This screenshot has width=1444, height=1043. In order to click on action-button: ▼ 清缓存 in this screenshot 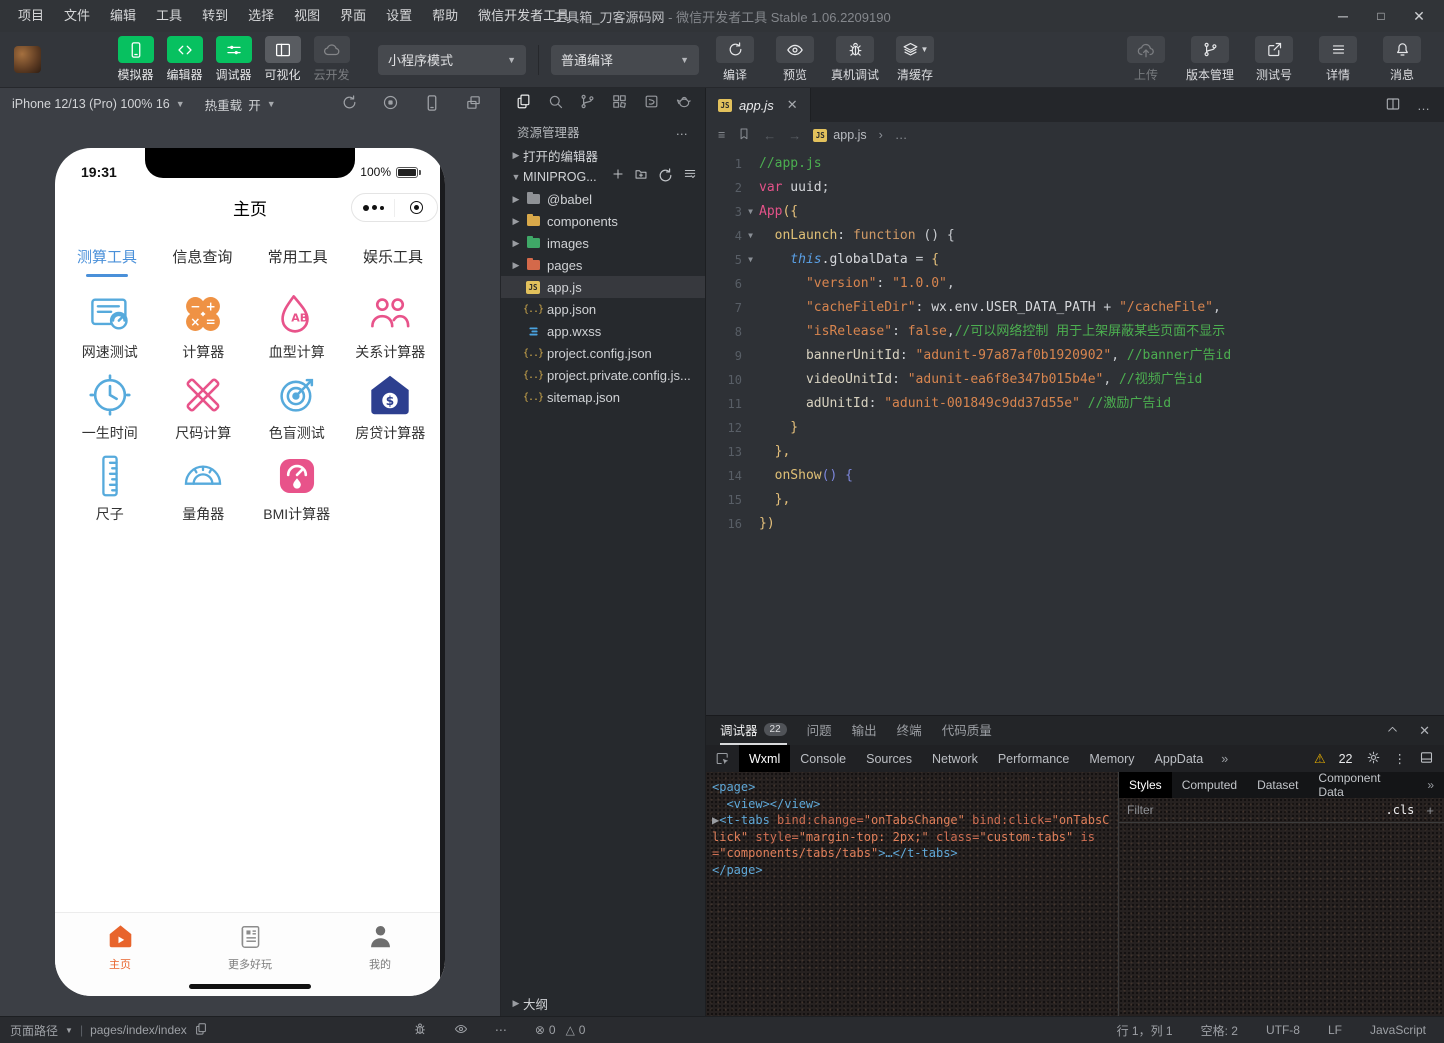, I will do `click(915, 59)`.